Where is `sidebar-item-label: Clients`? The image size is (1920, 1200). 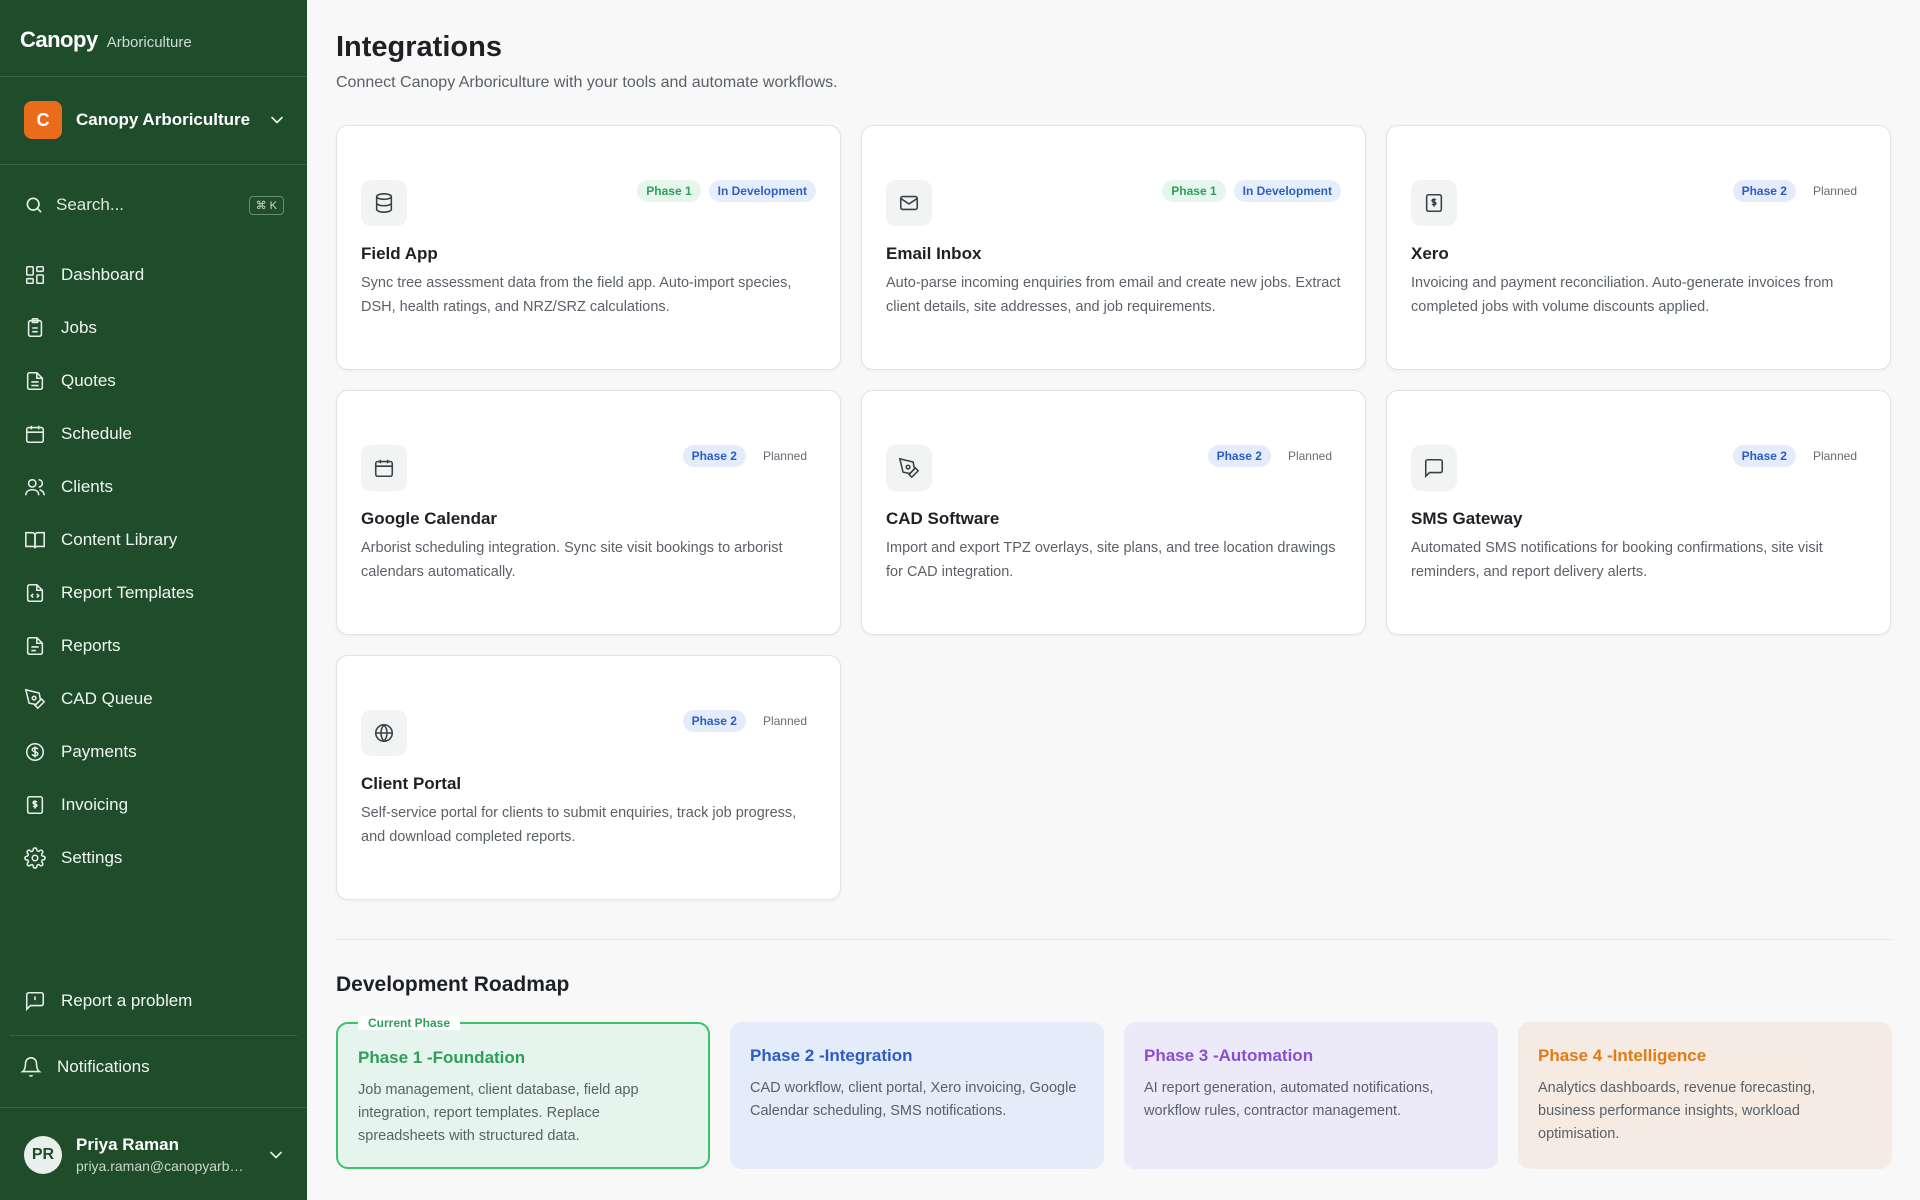
sidebar-item-label: Clients is located at coordinates (87, 486).